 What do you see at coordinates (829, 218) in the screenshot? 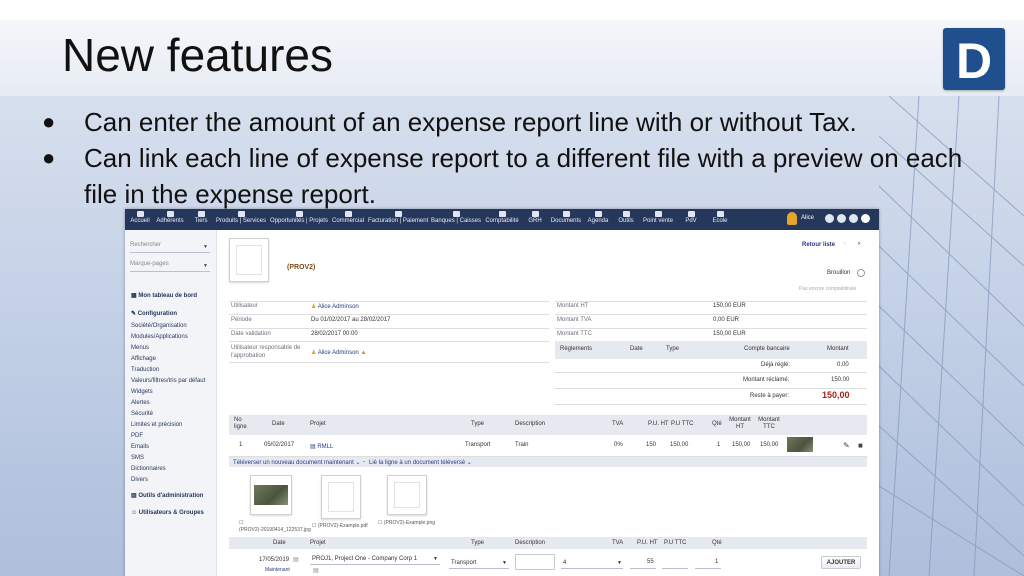
I see `globe-icon` at bounding box center [829, 218].